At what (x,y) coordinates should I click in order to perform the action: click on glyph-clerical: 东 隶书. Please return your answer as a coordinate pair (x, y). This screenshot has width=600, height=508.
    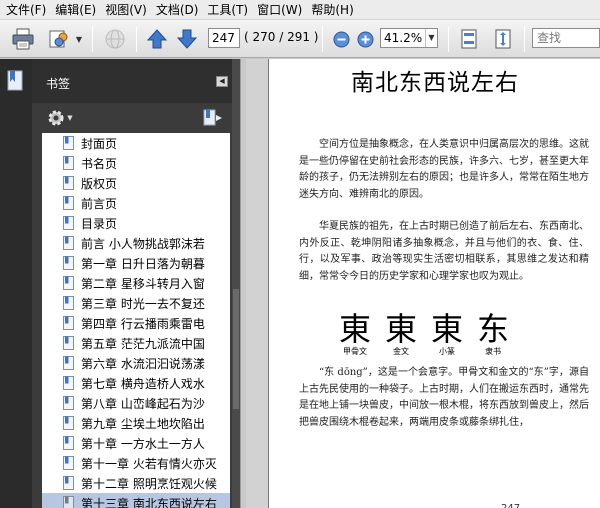
    Looking at the image, I should click on (492, 333).